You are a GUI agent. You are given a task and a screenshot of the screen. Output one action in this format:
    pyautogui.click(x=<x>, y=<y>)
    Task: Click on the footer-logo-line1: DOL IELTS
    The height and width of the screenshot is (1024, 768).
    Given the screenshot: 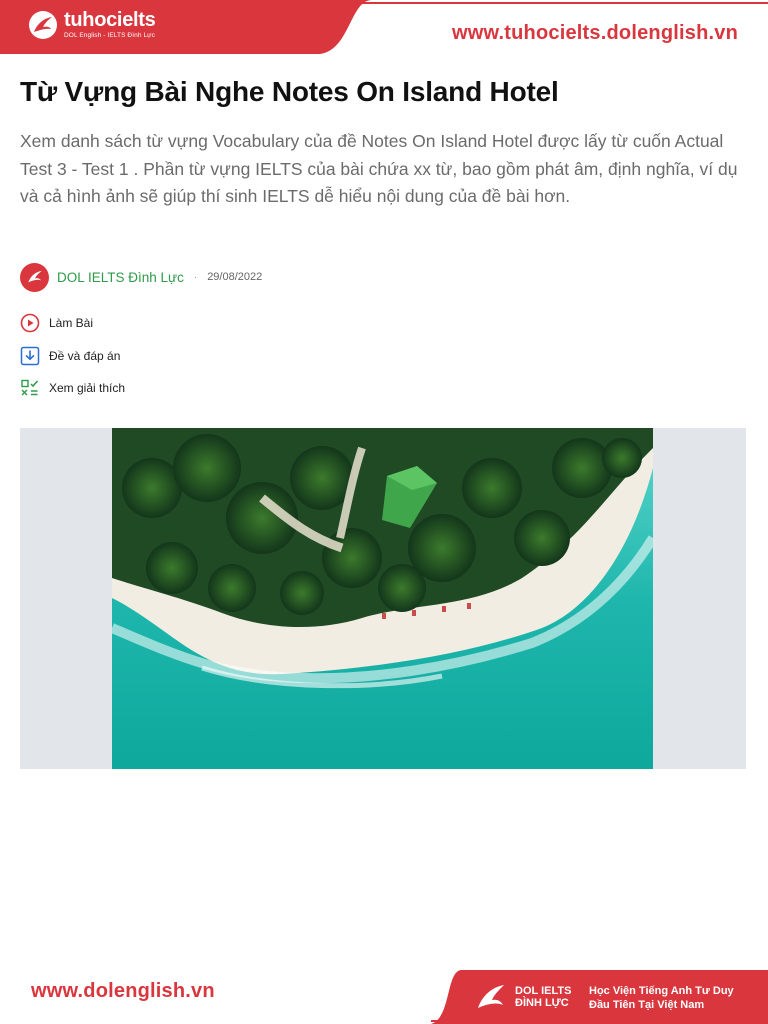 What is the action you would take?
    pyautogui.click(x=543, y=991)
    